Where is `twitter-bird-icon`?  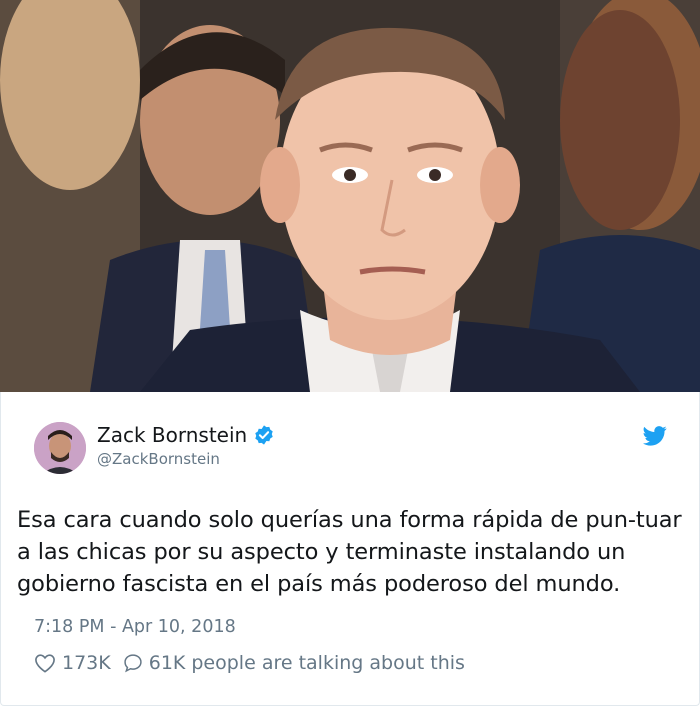
twitter-bird-icon is located at coordinates (655, 436).